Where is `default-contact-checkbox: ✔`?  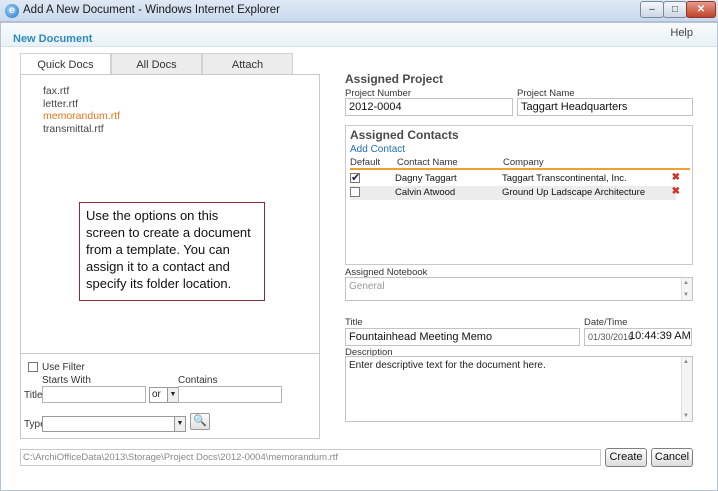
default-contact-checkbox: ✔ is located at coordinates (355, 178).